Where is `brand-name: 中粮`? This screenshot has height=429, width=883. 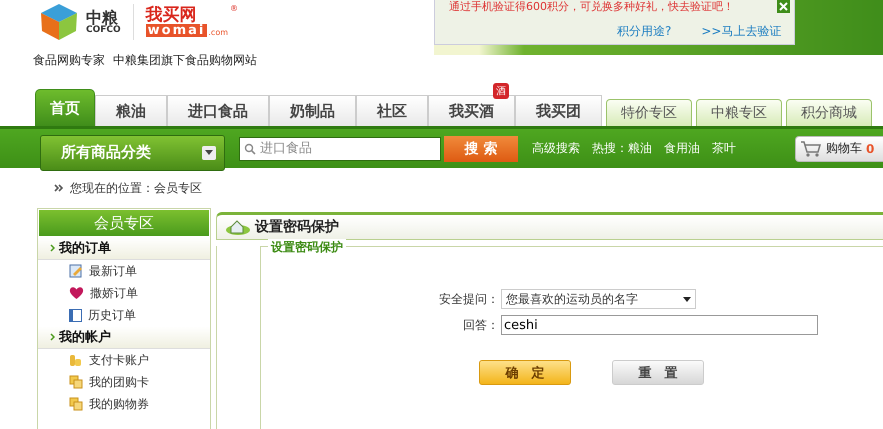 brand-name: 中粮 is located at coordinates (102, 18).